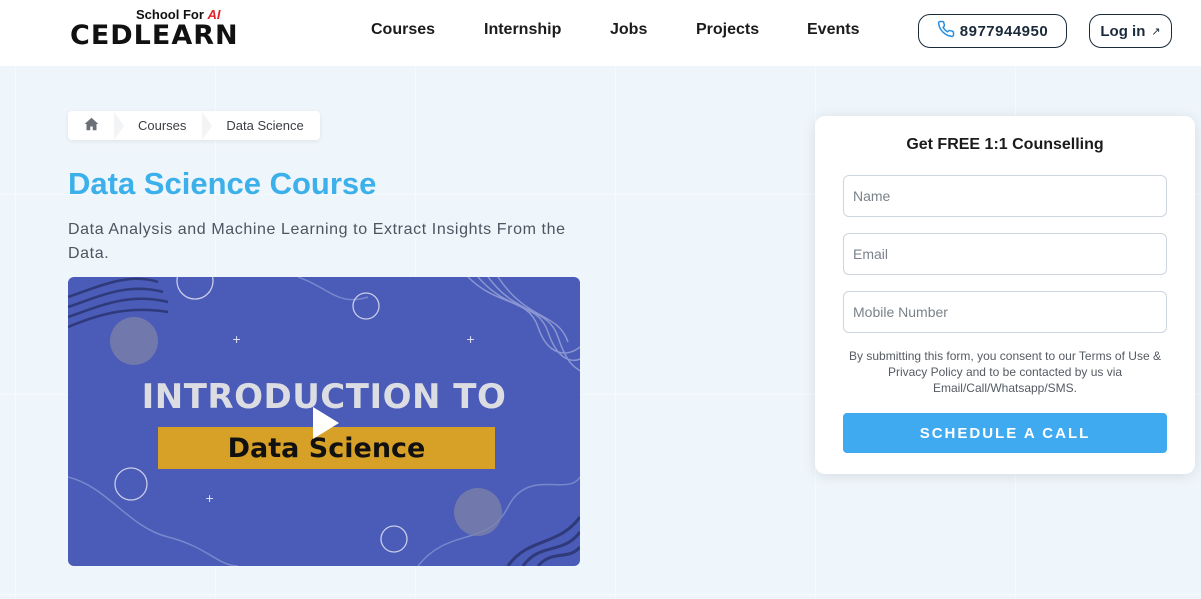 This screenshot has width=1201, height=599. I want to click on form-title: Get FREE 1:1 Counselling, so click(1005, 144).